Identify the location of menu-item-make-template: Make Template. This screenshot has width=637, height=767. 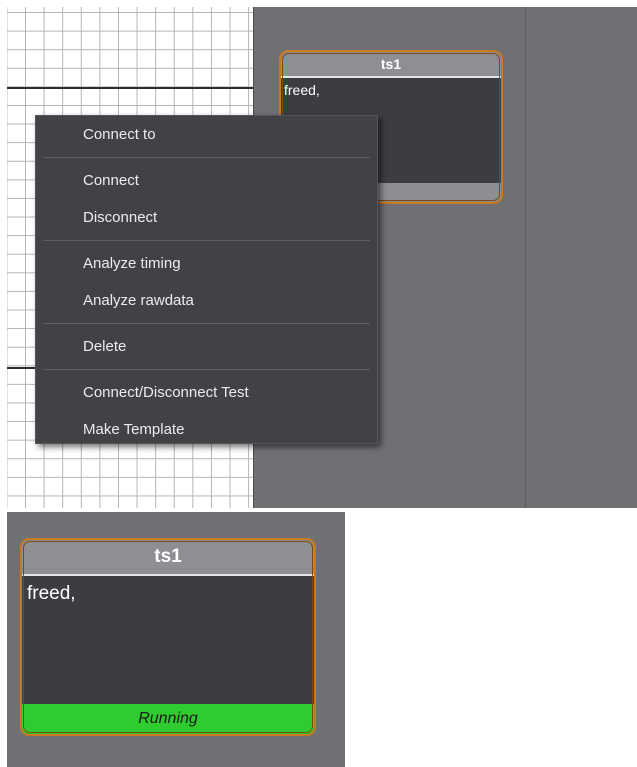
(206, 429).